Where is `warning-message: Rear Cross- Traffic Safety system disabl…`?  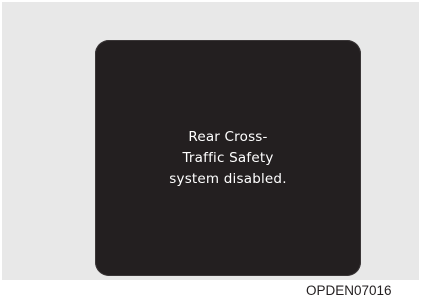
warning-message: Rear Cross- Traffic Safety system disabl… is located at coordinates (227, 158).